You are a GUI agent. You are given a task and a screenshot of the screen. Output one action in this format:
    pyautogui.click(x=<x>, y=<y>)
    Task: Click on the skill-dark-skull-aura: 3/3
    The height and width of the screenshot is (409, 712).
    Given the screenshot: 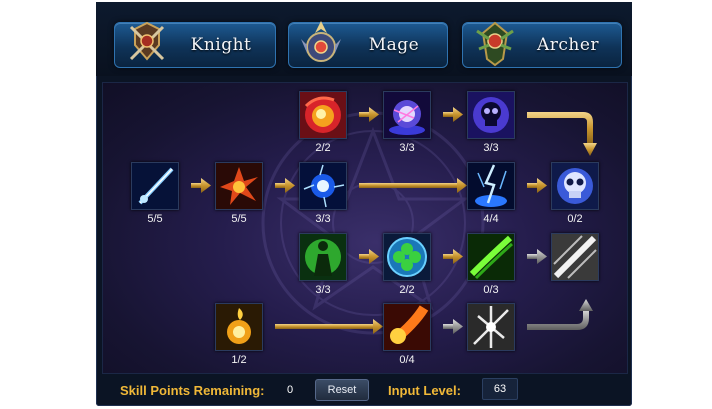 What is the action you would take?
    pyautogui.click(x=491, y=122)
    